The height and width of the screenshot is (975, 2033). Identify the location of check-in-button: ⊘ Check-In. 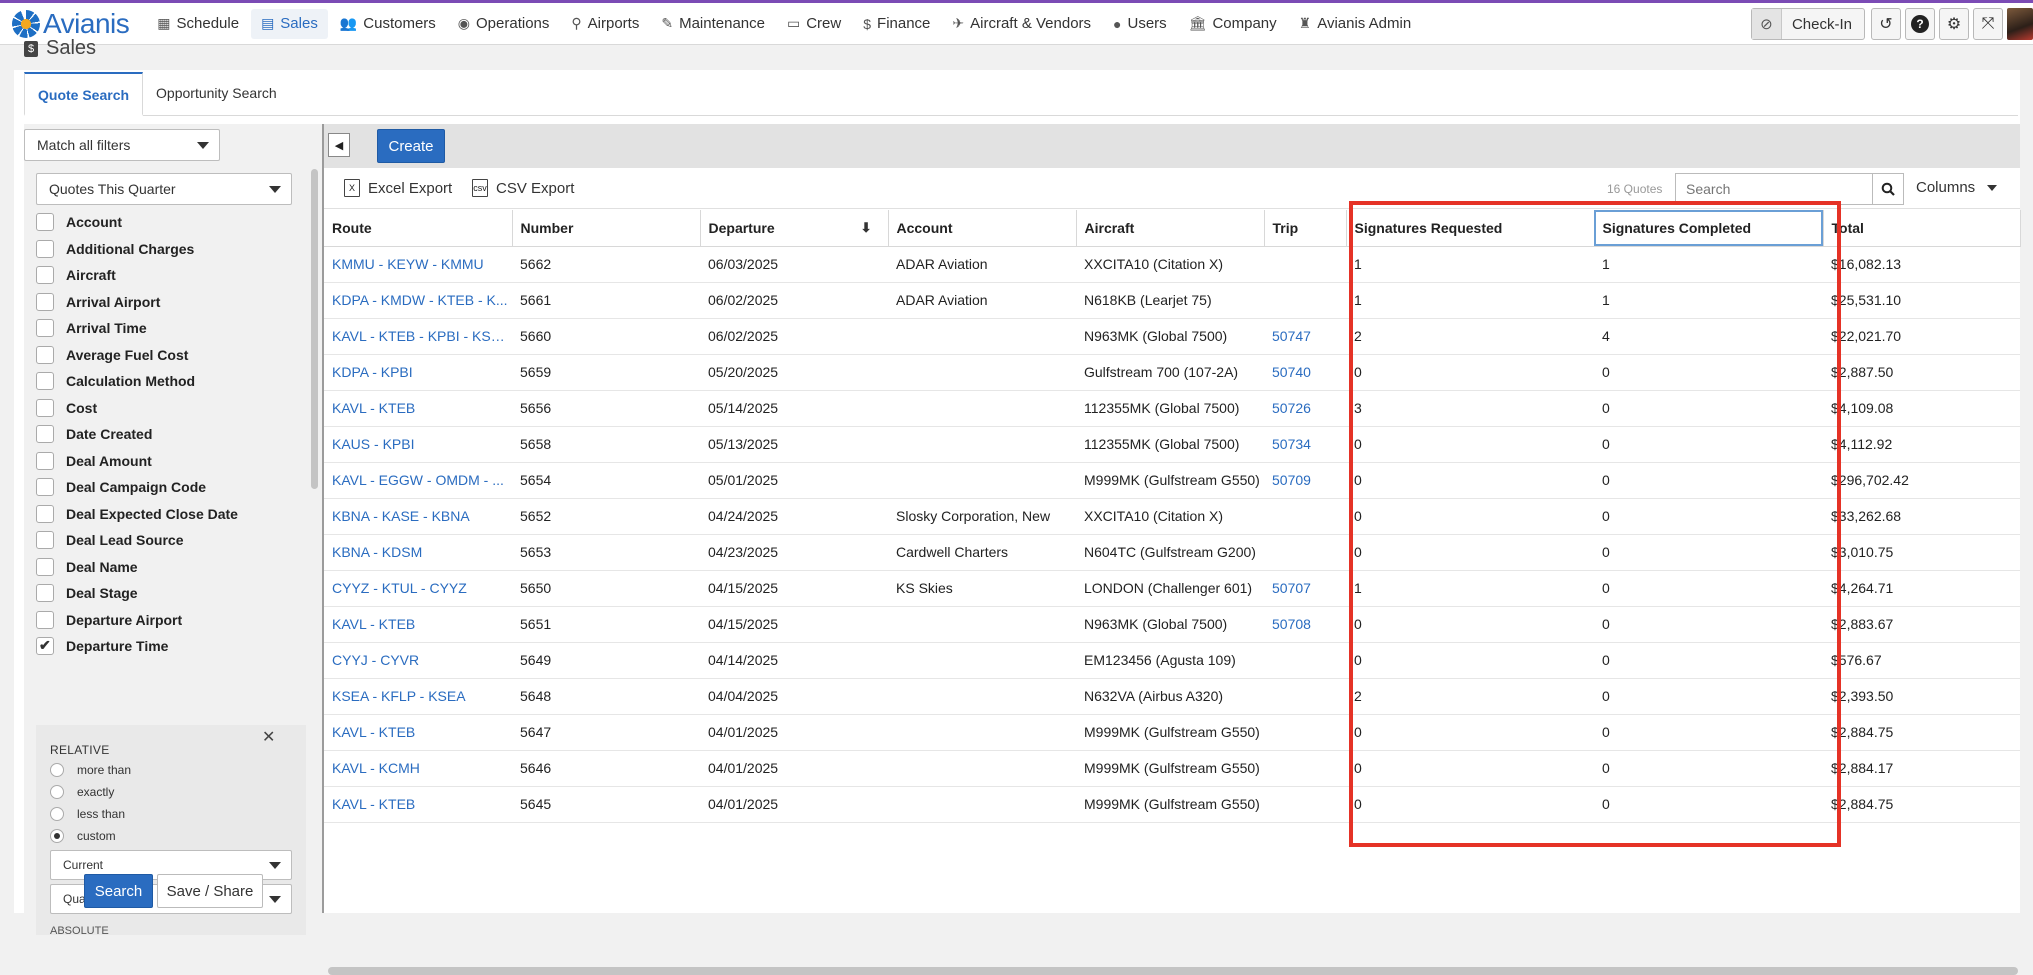
(1807, 24).